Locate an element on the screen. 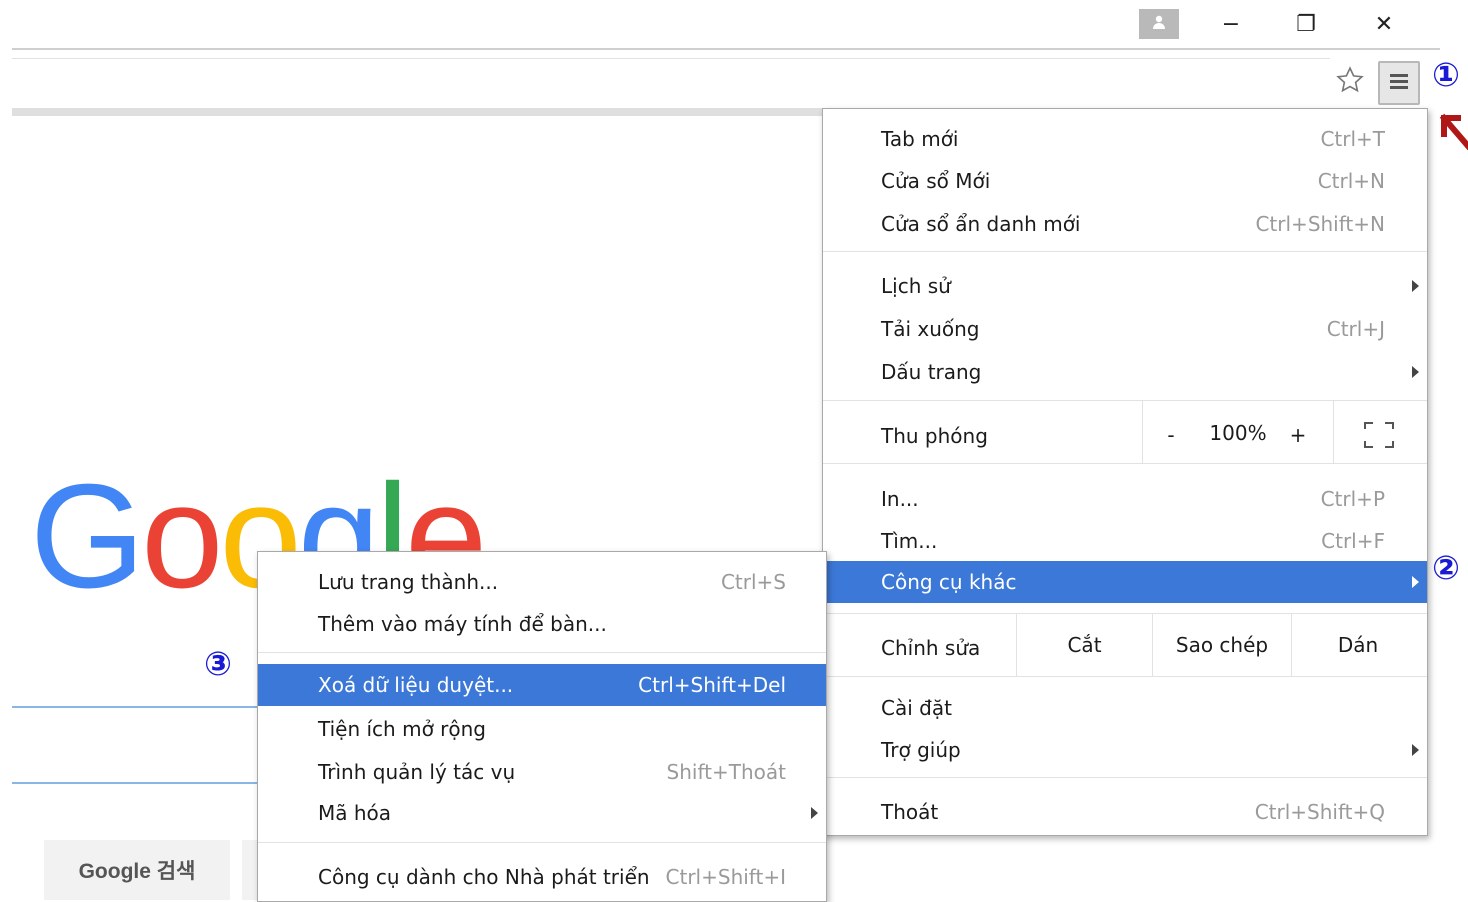 The width and height of the screenshot is (1468, 902). profile-button is located at coordinates (1159, 24).